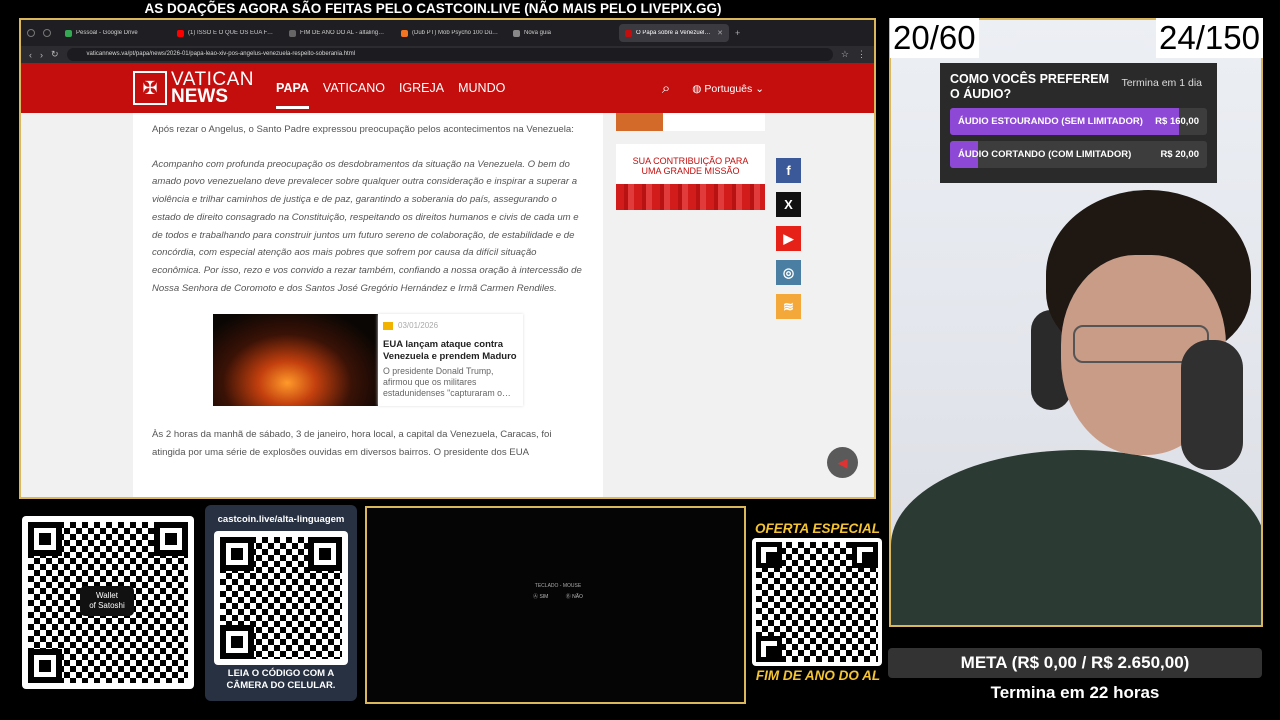 The image size is (1280, 720). I want to click on back-icon: ‹, so click(30, 55).